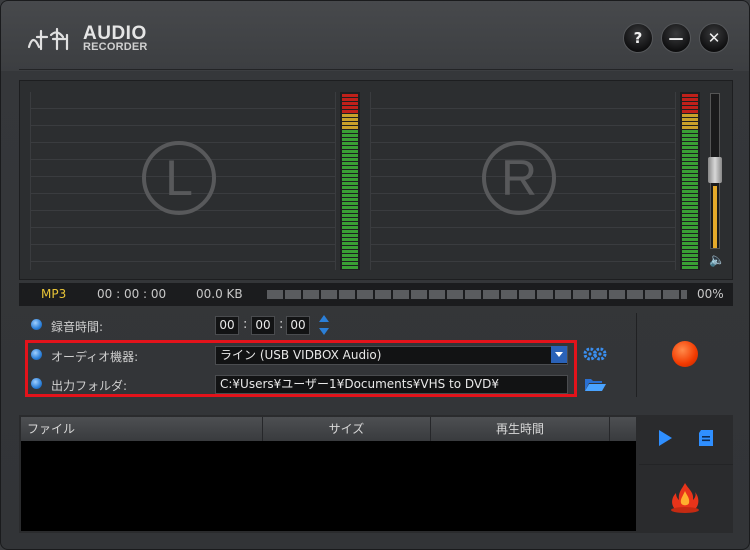 This screenshot has height=550, width=750. I want to click on column-header-size: サイズ, so click(347, 429).